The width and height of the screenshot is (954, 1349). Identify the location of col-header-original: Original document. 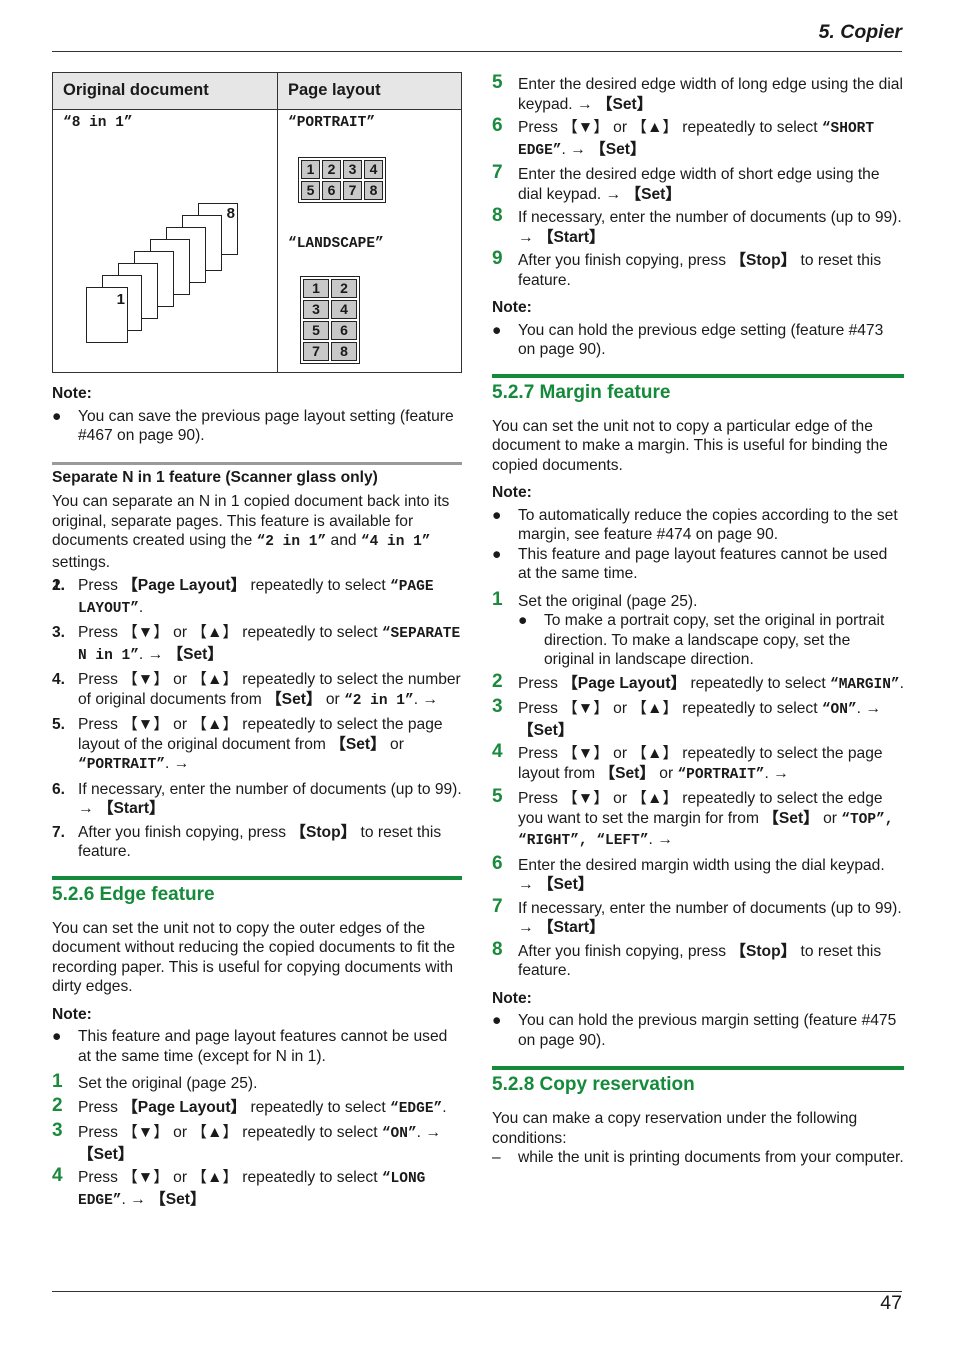
(165, 91).